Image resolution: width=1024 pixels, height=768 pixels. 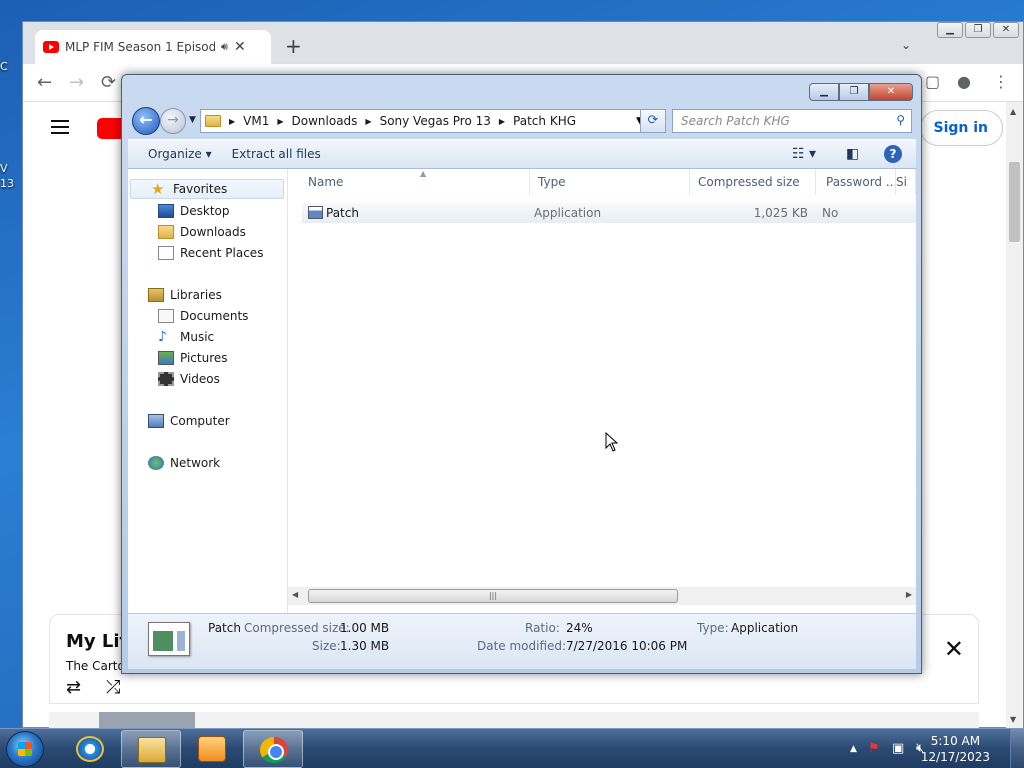 I want to click on column-header-type: Type, so click(x=609, y=182).